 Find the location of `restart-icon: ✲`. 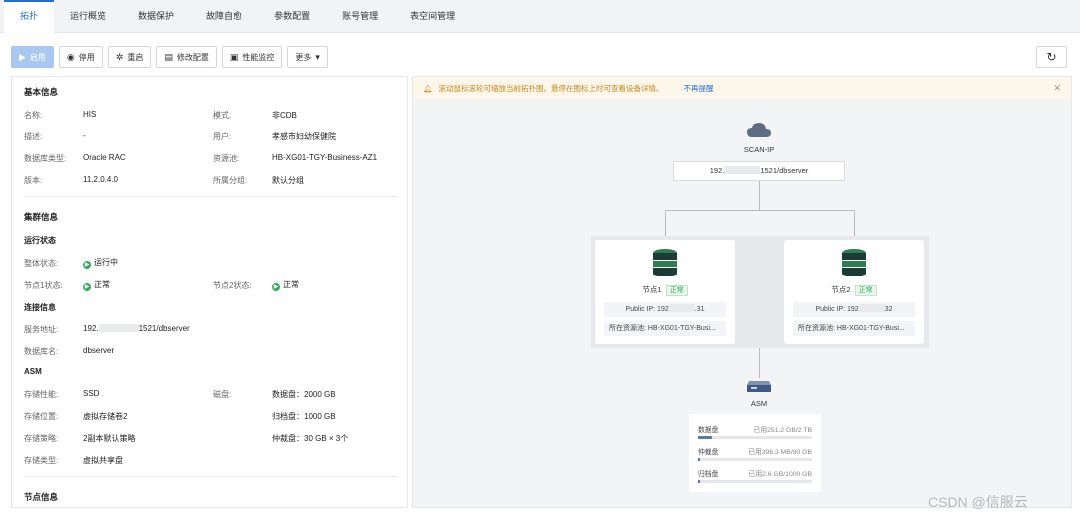

restart-icon: ✲ is located at coordinates (119, 56).